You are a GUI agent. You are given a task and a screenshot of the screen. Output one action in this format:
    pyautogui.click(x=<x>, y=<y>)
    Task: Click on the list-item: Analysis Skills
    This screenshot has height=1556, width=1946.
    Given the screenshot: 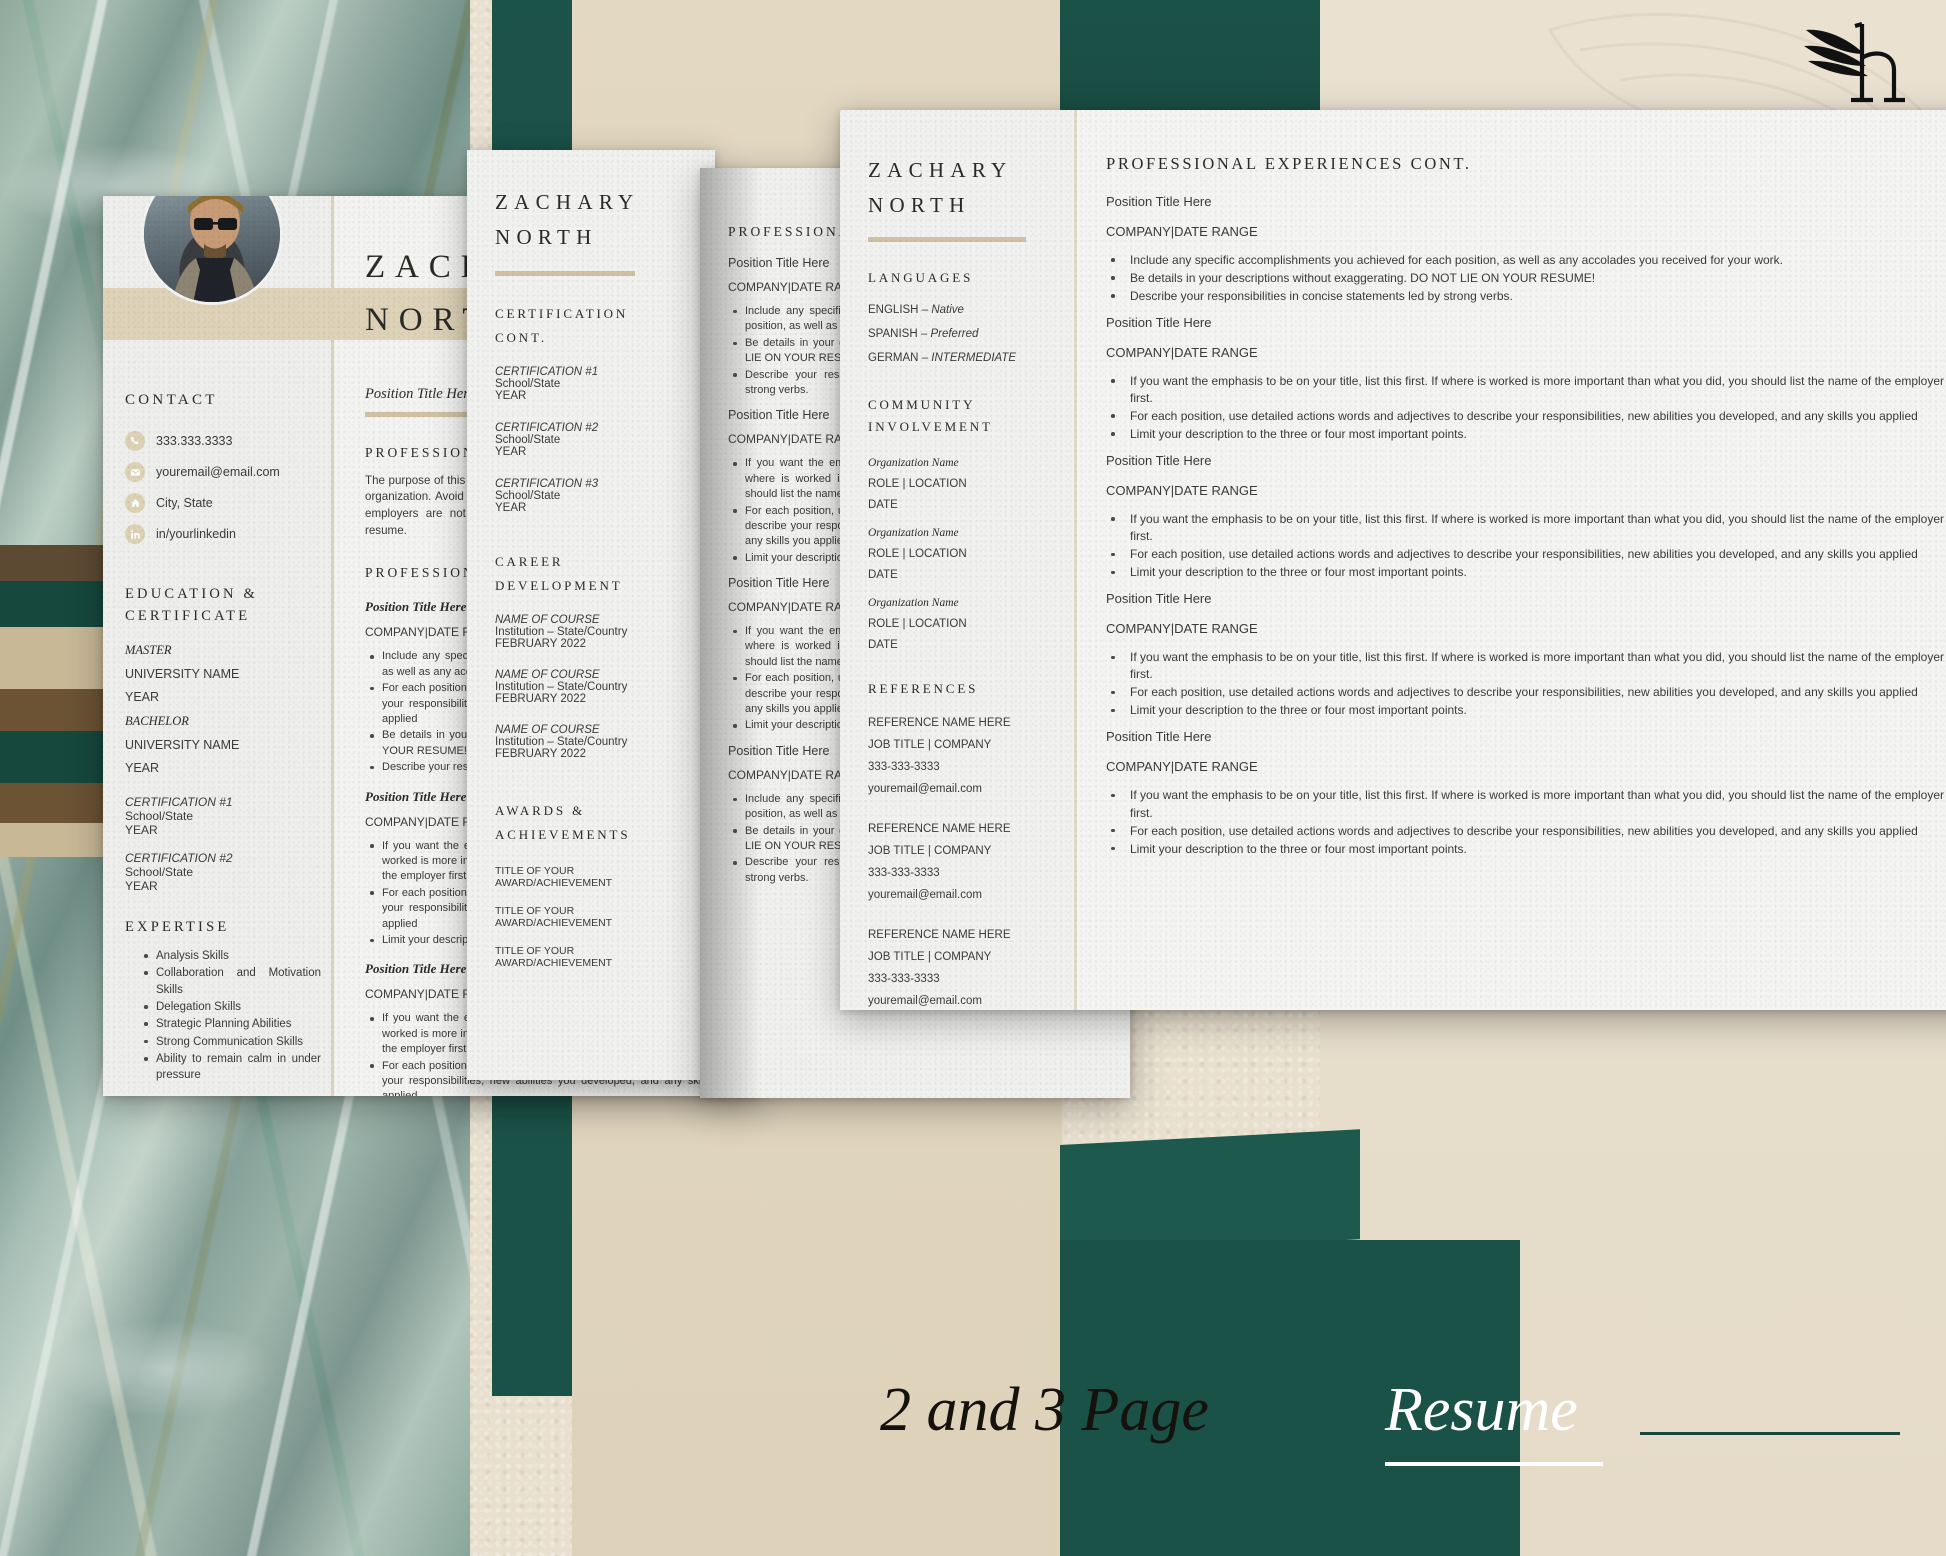 What is the action you would take?
    pyautogui.click(x=230, y=956)
    